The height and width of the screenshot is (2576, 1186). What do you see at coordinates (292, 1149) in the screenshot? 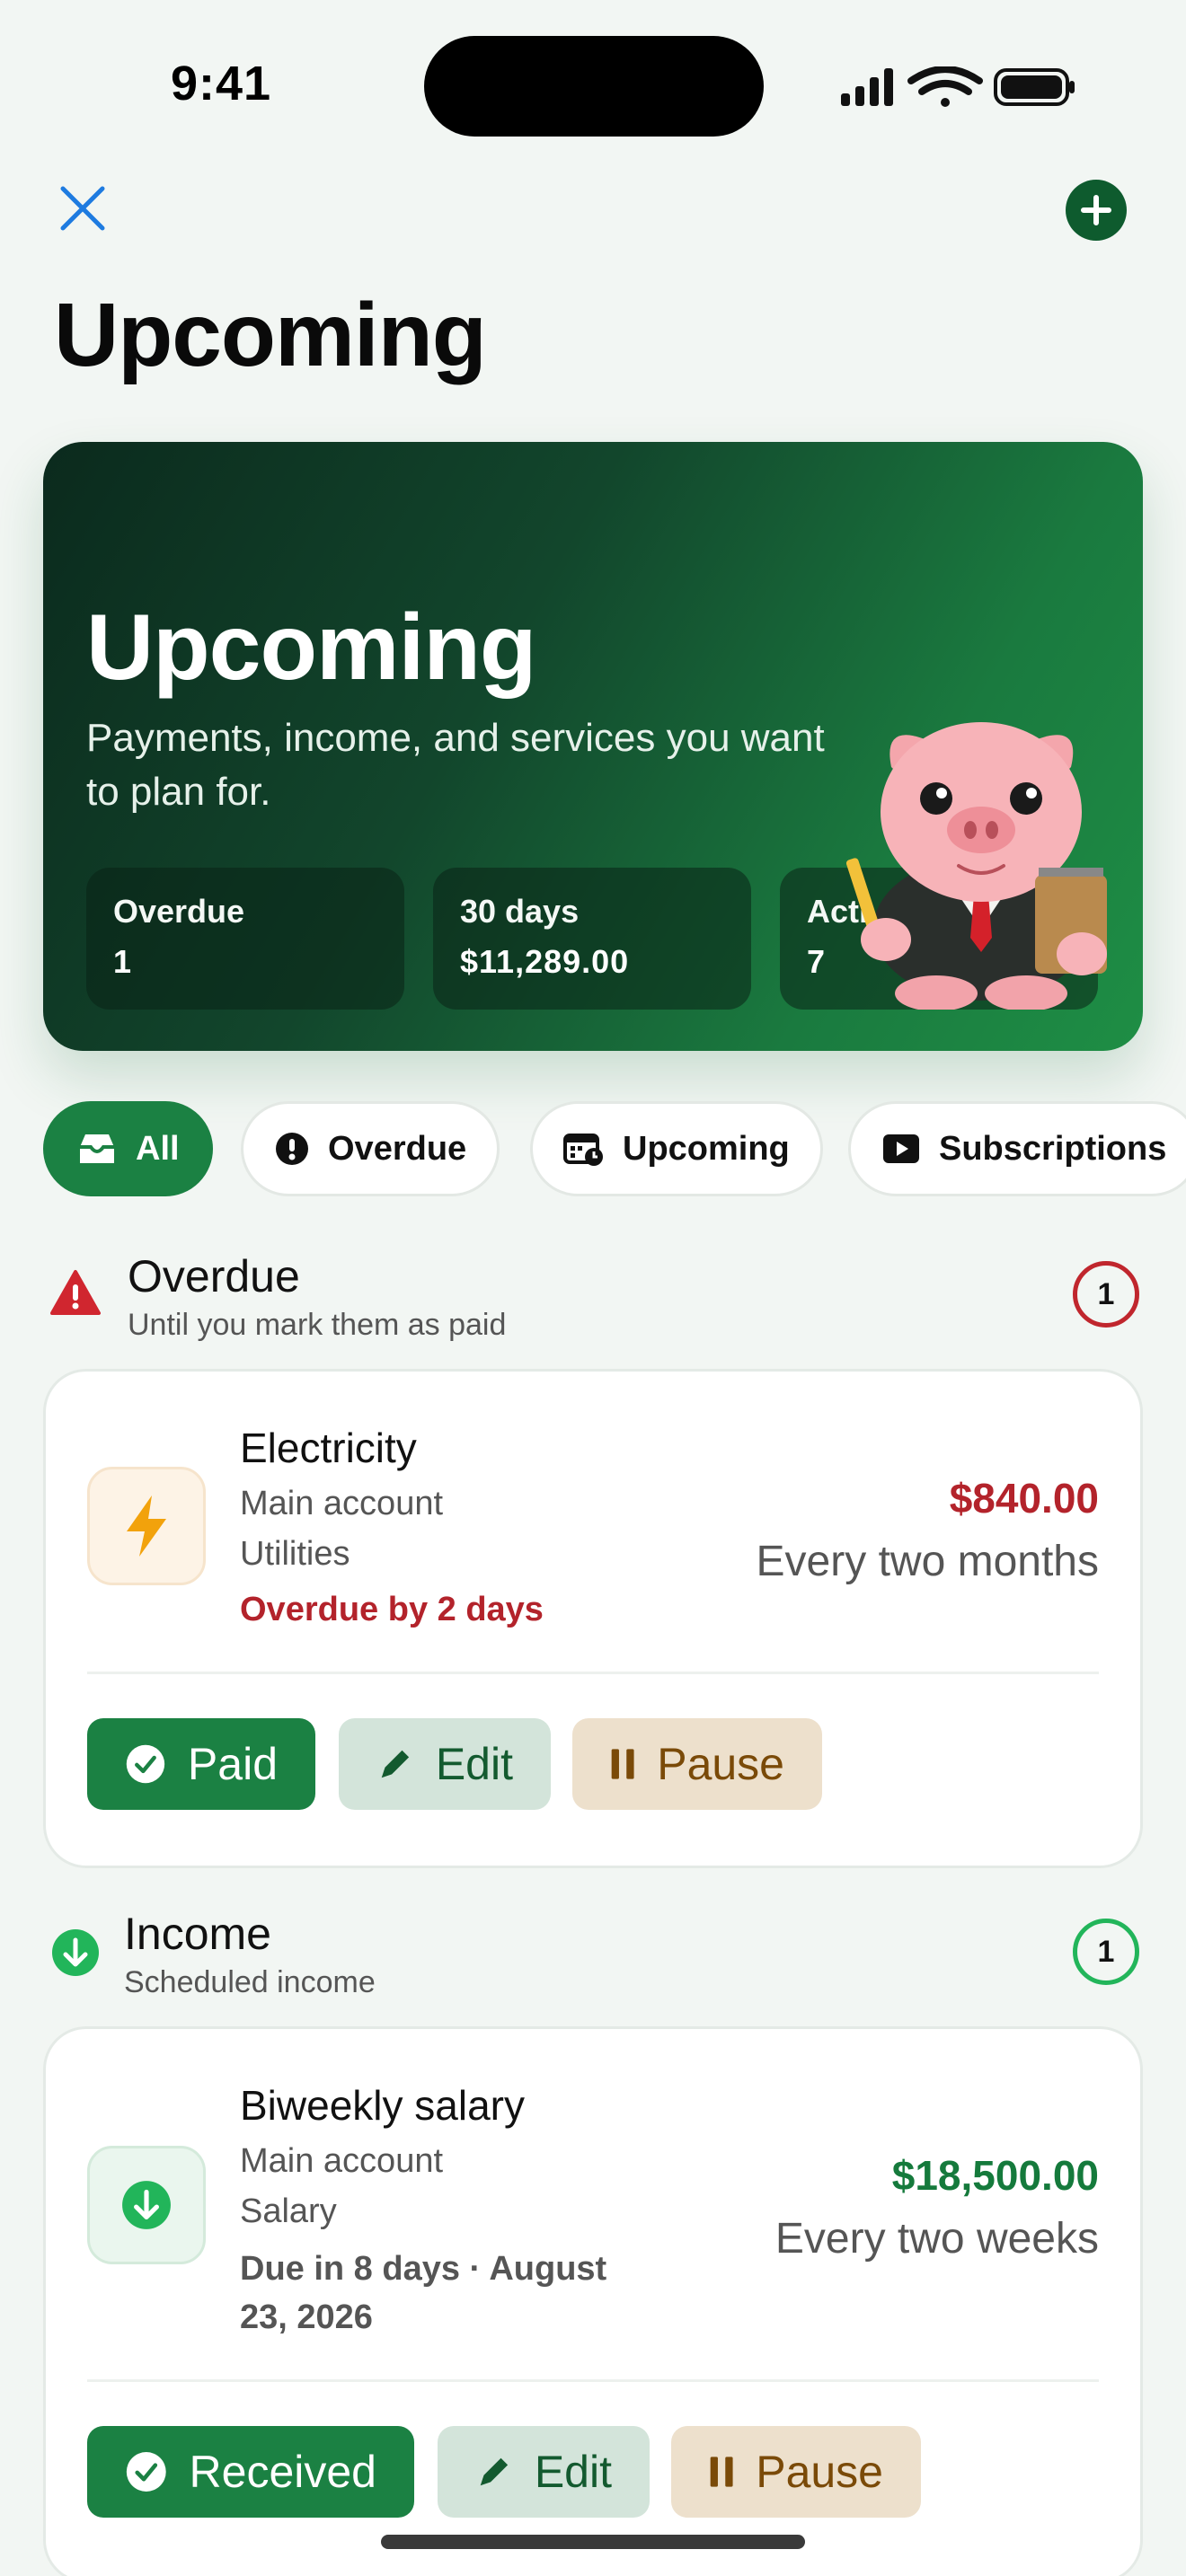
I see `exclamation-circle-icon` at bounding box center [292, 1149].